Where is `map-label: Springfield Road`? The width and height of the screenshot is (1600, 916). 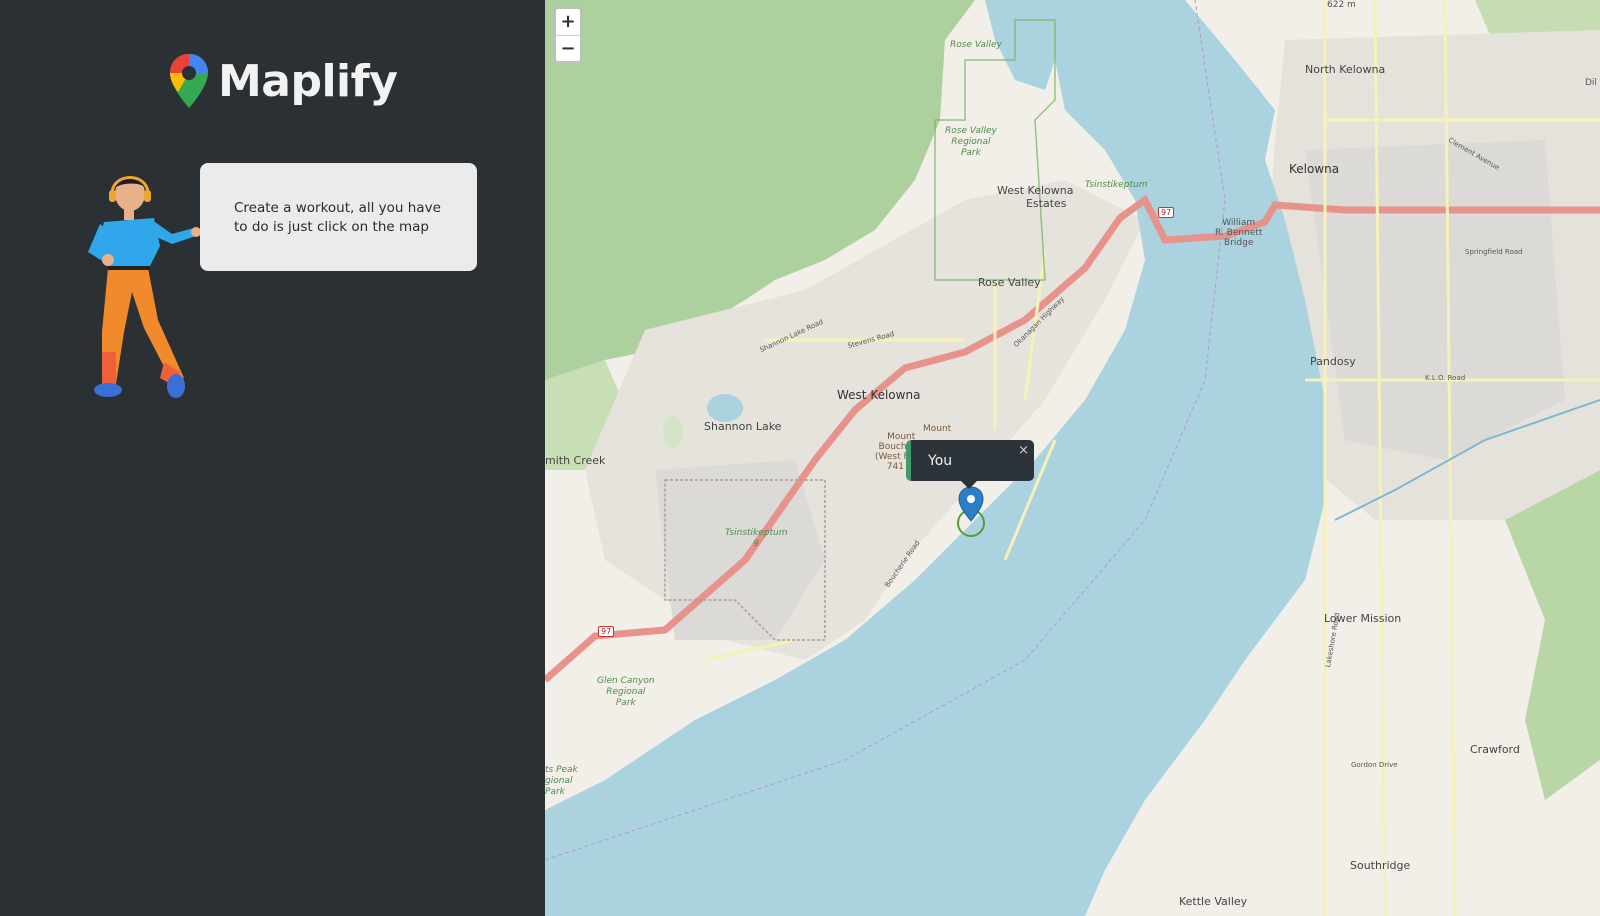
map-label: Springfield Road is located at coordinates (1494, 252).